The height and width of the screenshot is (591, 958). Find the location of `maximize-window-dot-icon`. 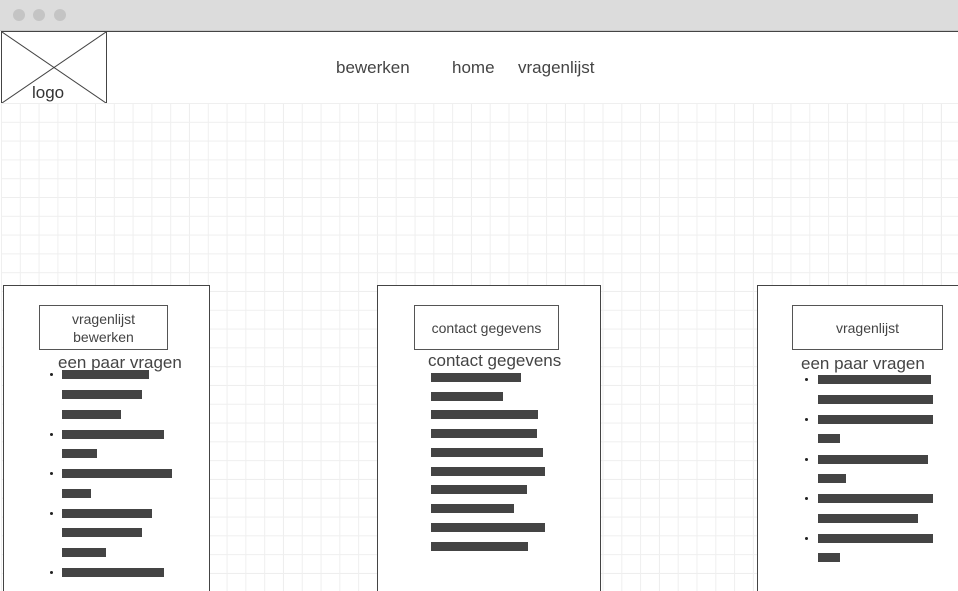

maximize-window-dot-icon is located at coordinates (60, 15).